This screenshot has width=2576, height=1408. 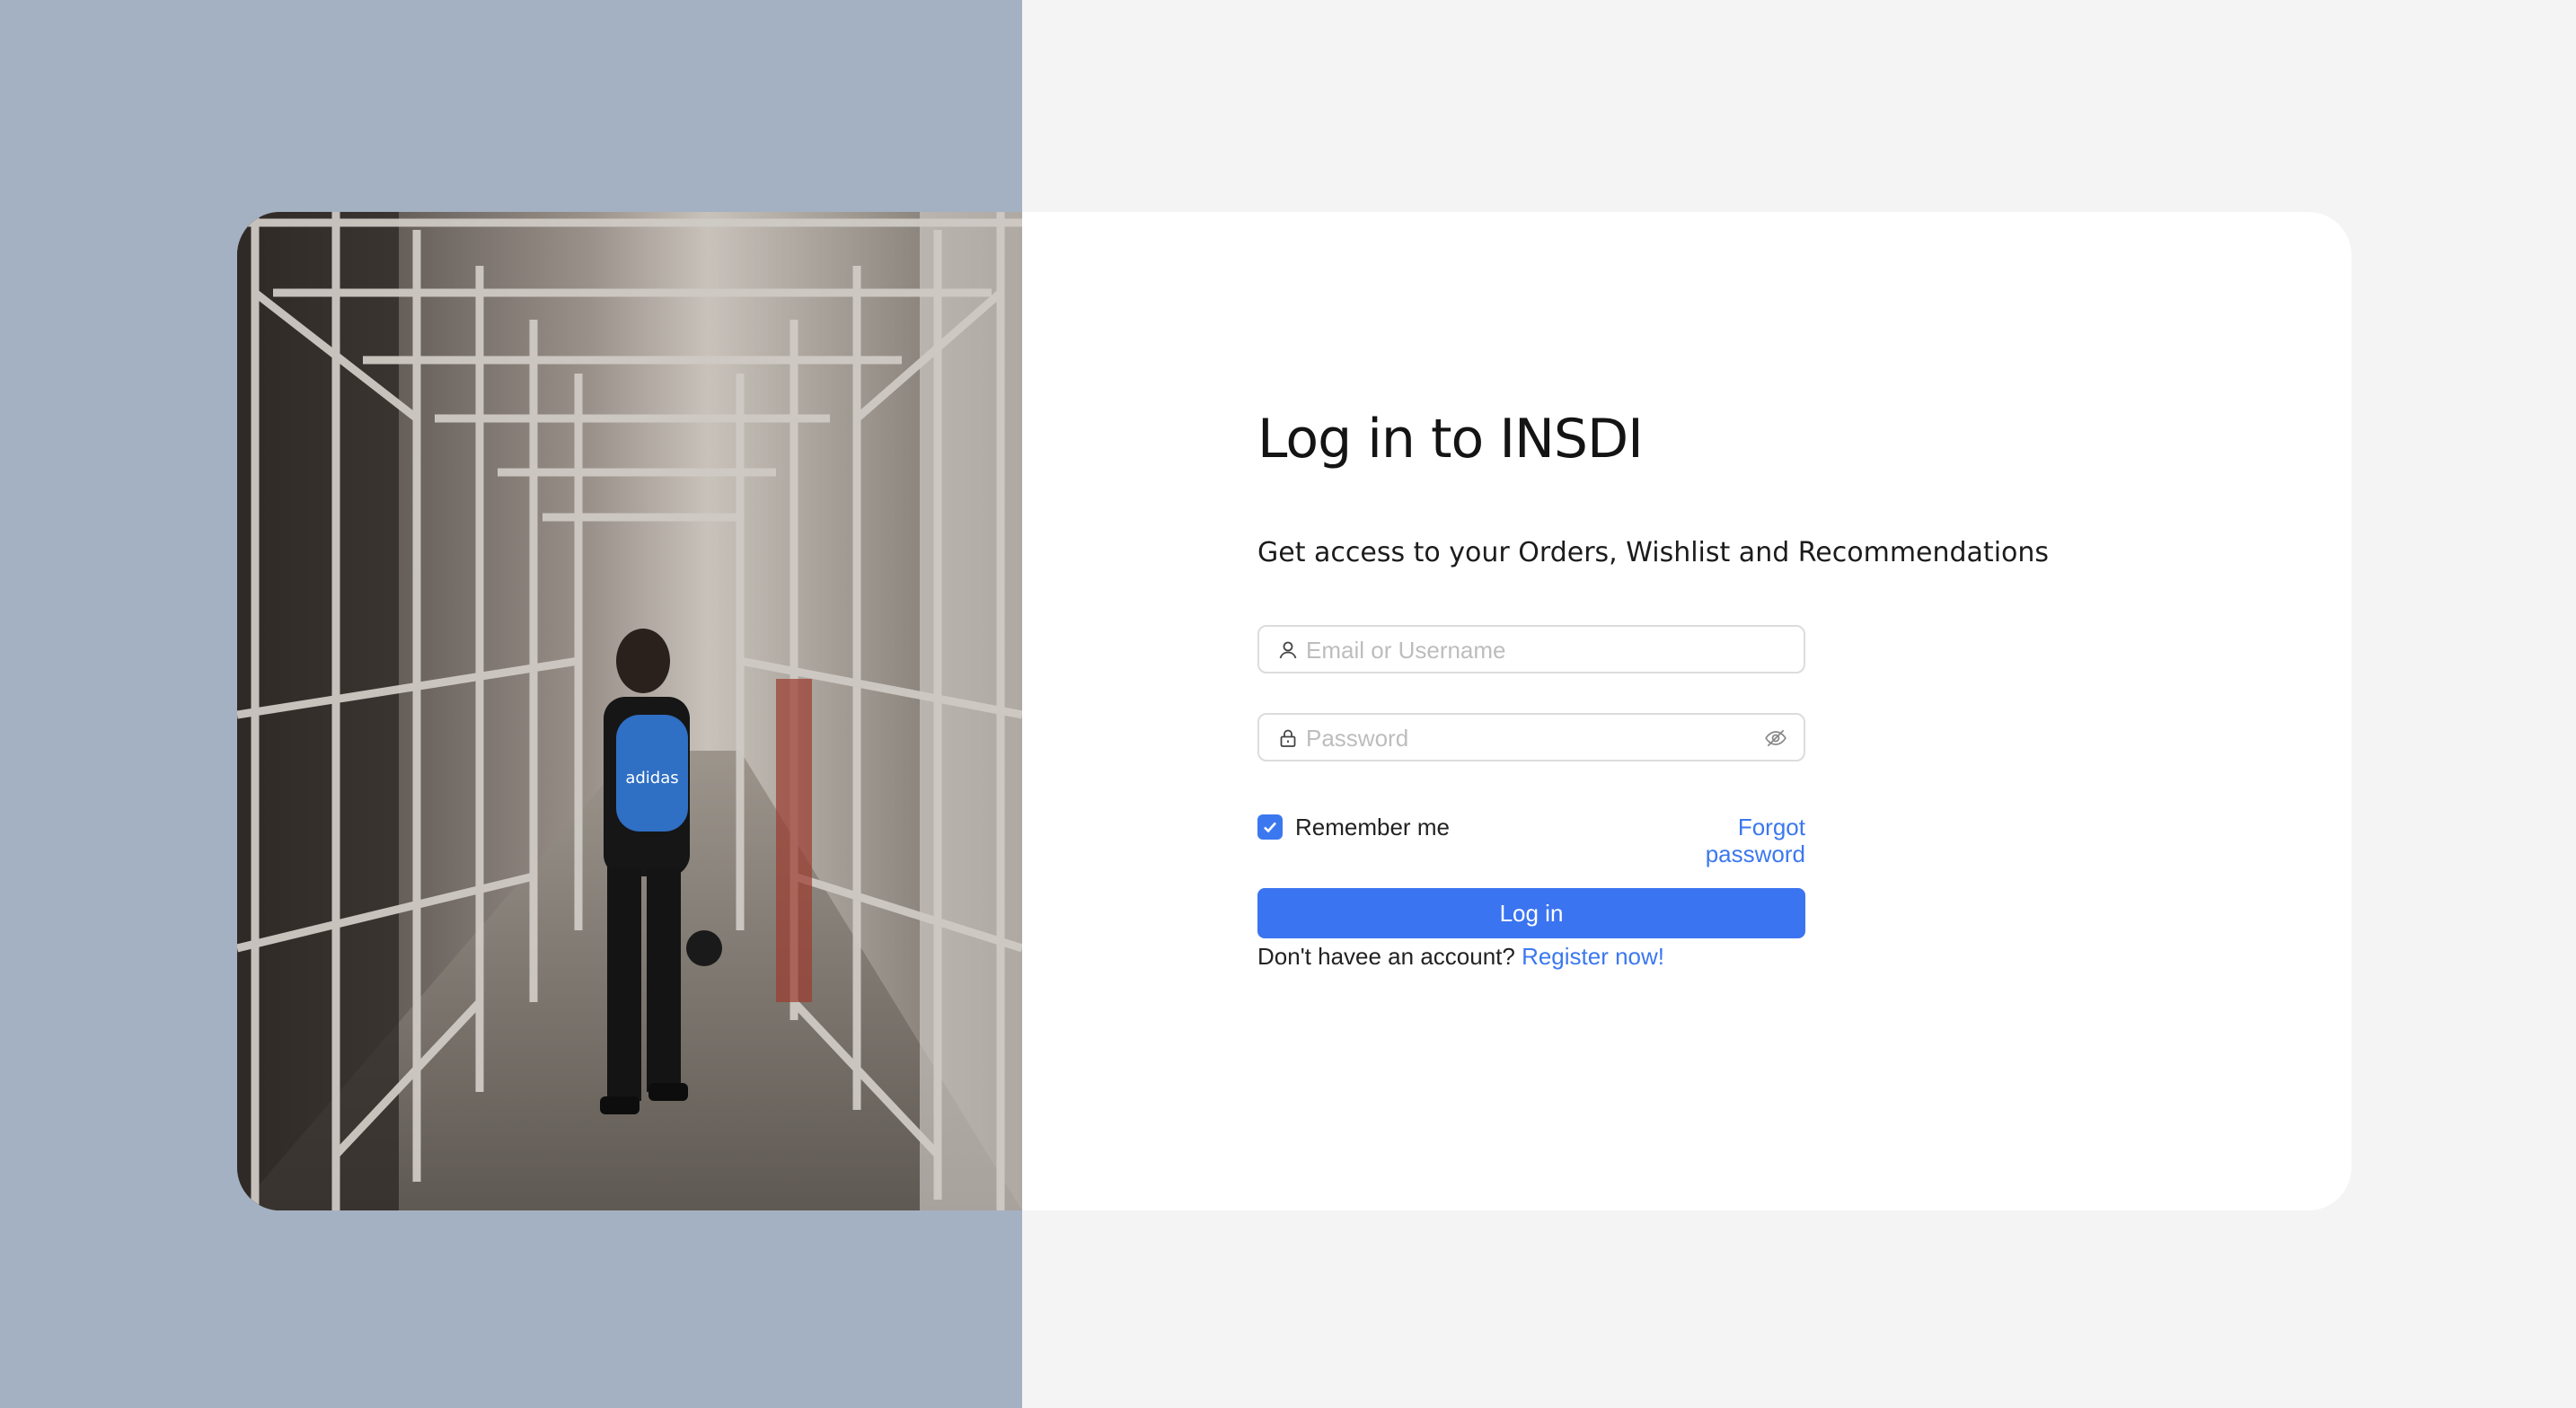 I want to click on remember-checkbox, so click(x=1270, y=827).